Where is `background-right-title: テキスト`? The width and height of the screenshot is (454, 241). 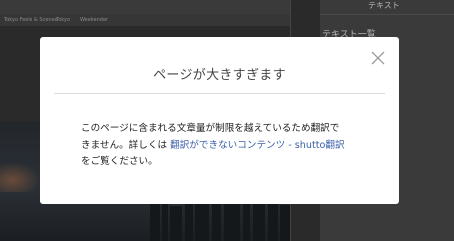
background-right-title: テキスト is located at coordinates (384, 5).